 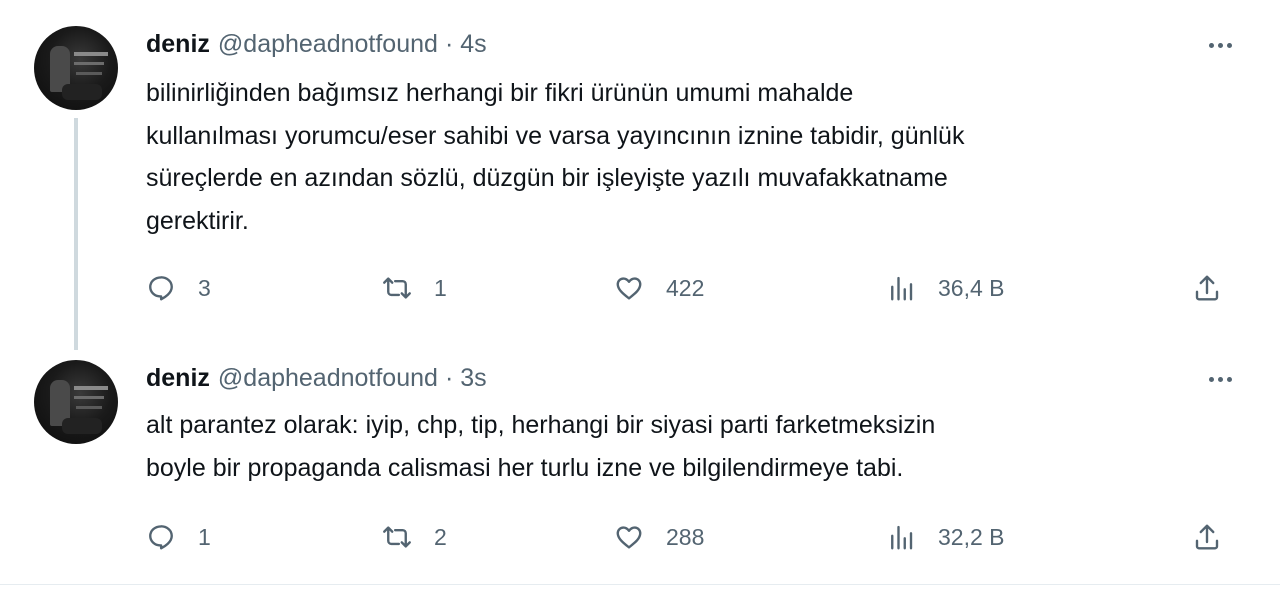 I want to click on timestamp: 3s, so click(x=473, y=378).